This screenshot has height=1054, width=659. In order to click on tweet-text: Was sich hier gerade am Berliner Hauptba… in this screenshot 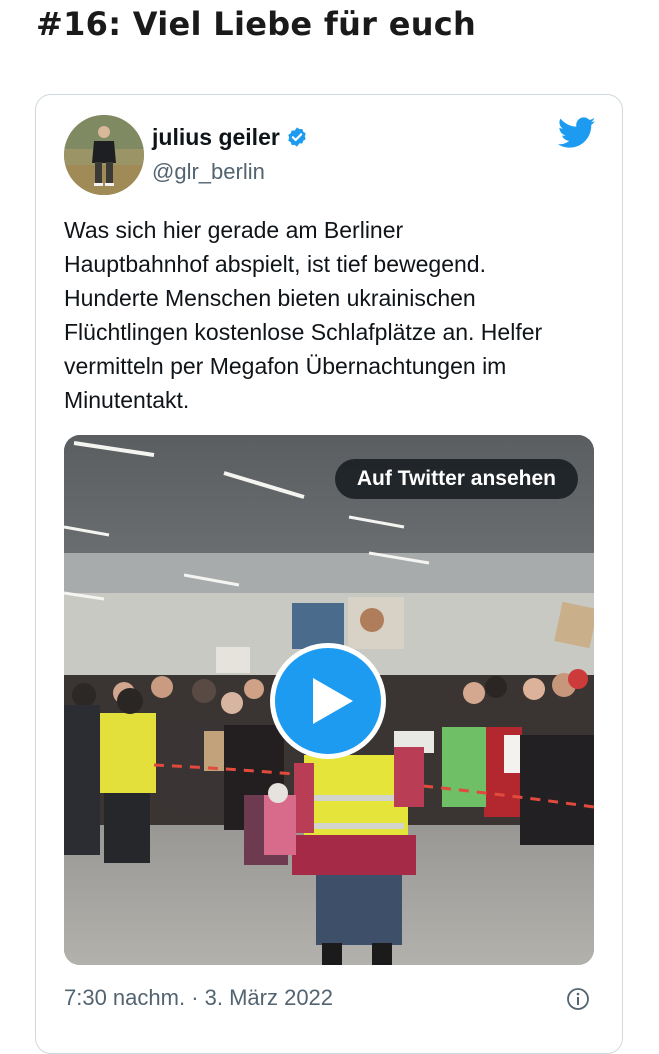, I will do `click(303, 315)`.